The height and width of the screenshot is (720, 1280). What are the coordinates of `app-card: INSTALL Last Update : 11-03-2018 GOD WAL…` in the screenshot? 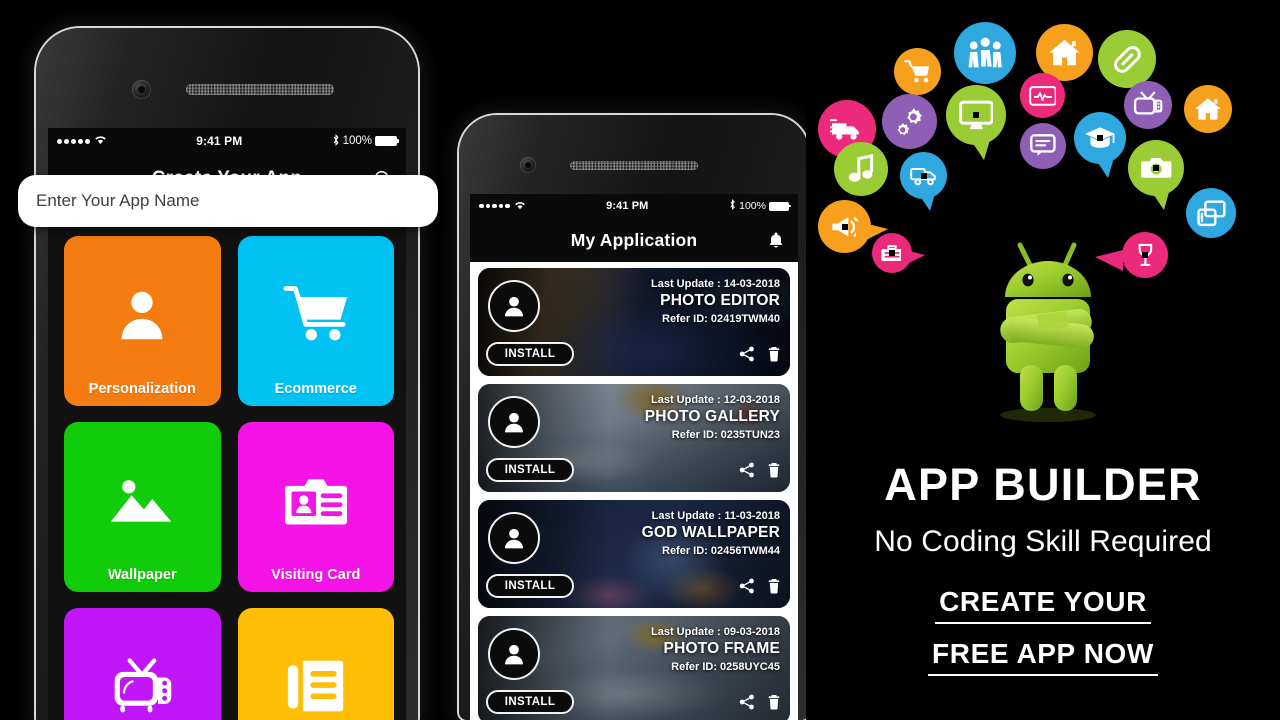 It's located at (634, 554).